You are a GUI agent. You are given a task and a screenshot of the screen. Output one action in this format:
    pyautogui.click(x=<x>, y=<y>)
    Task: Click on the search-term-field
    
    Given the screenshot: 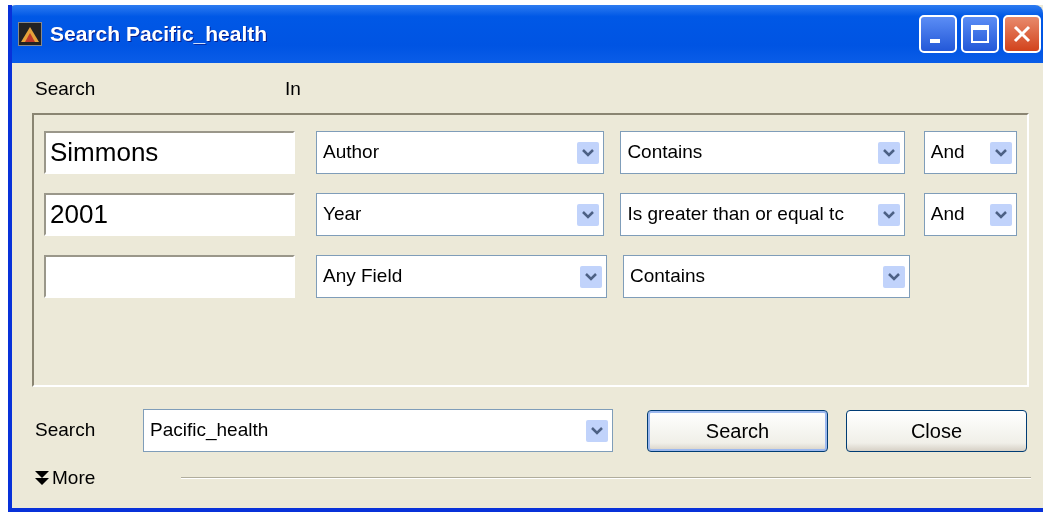 What is the action you would take?
    pyautogui.click(x=169, y=276)
    